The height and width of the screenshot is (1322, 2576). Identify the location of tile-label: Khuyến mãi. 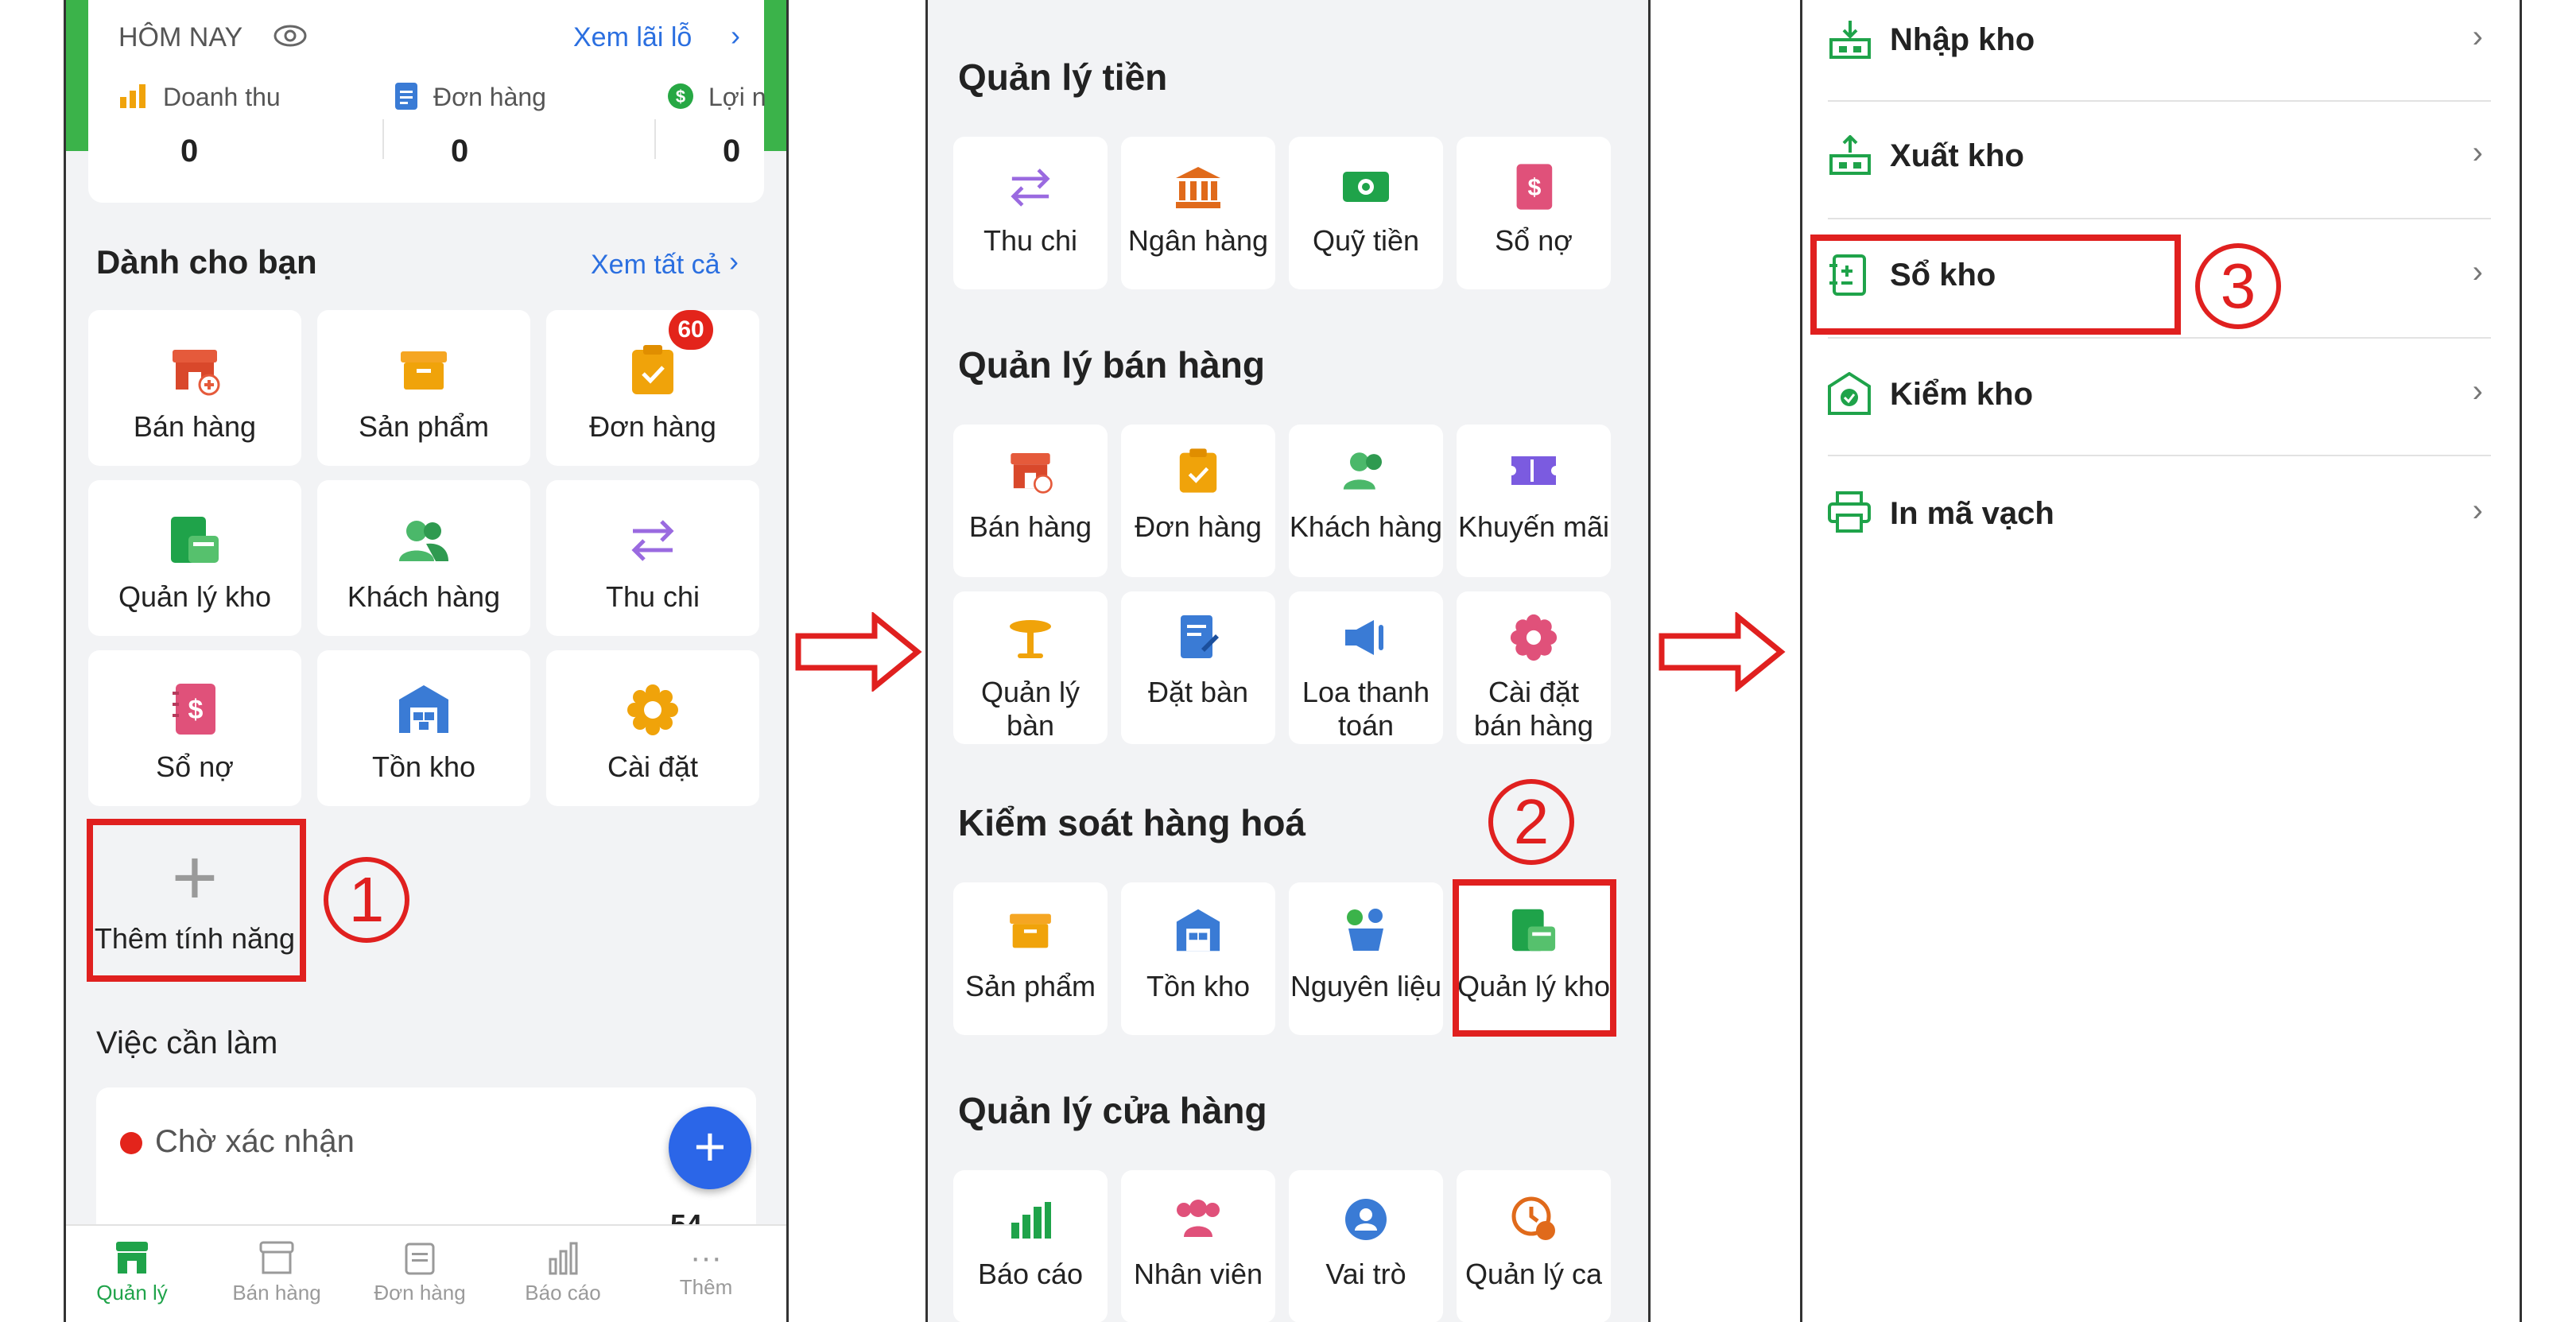
(1534, 526).